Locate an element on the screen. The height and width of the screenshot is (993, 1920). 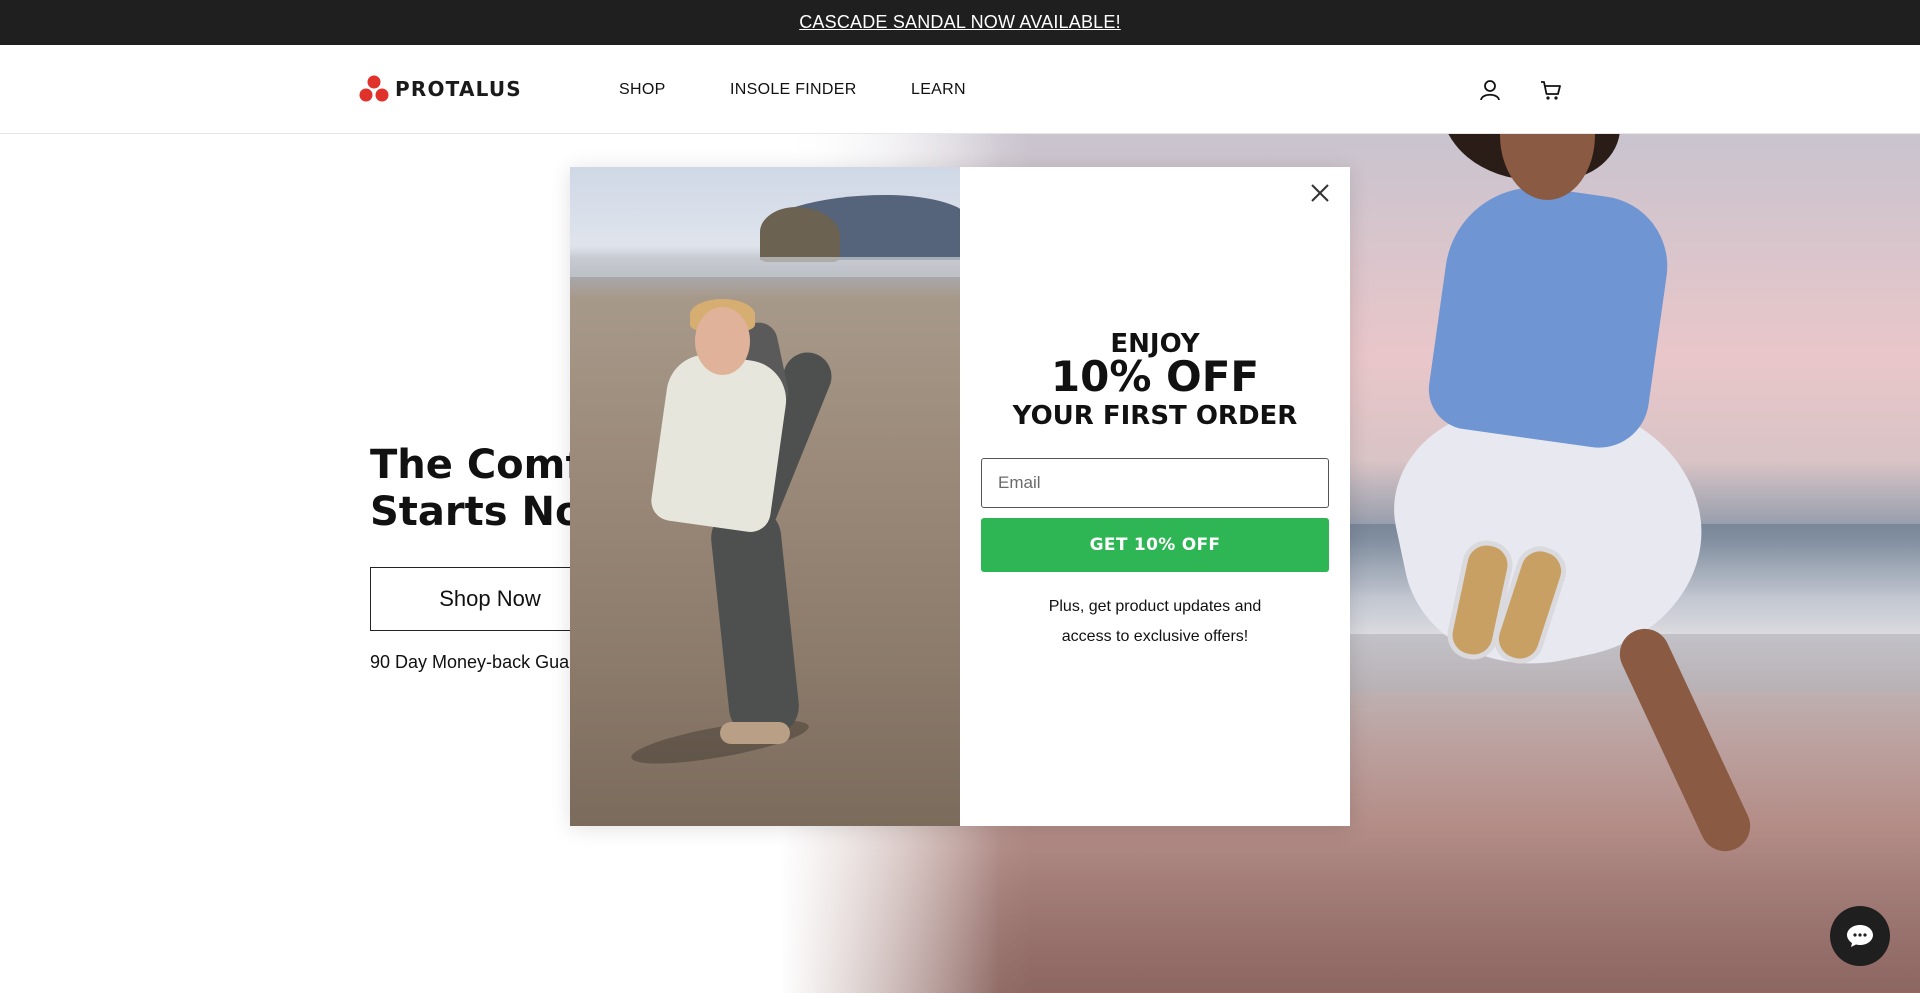
site-header: PROTALUS SHOP INSOLE FINDER LEARN is located at coordinates (960, 89).